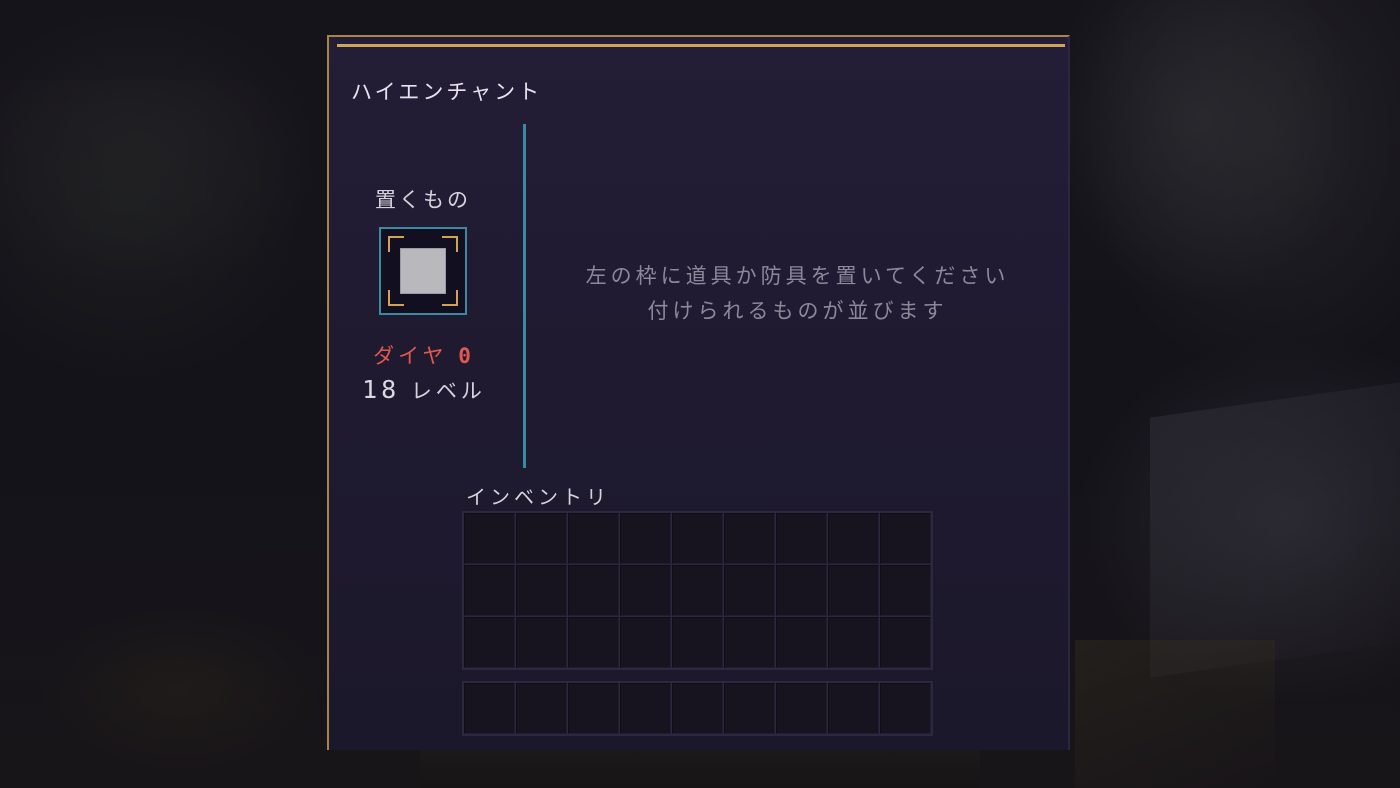 This screenshot has width=1400, height=788. What do you see at coordinates (538, 497) in the screenshot?
I see `inventory-label: インベントリ` at bounding box center [538, 497].